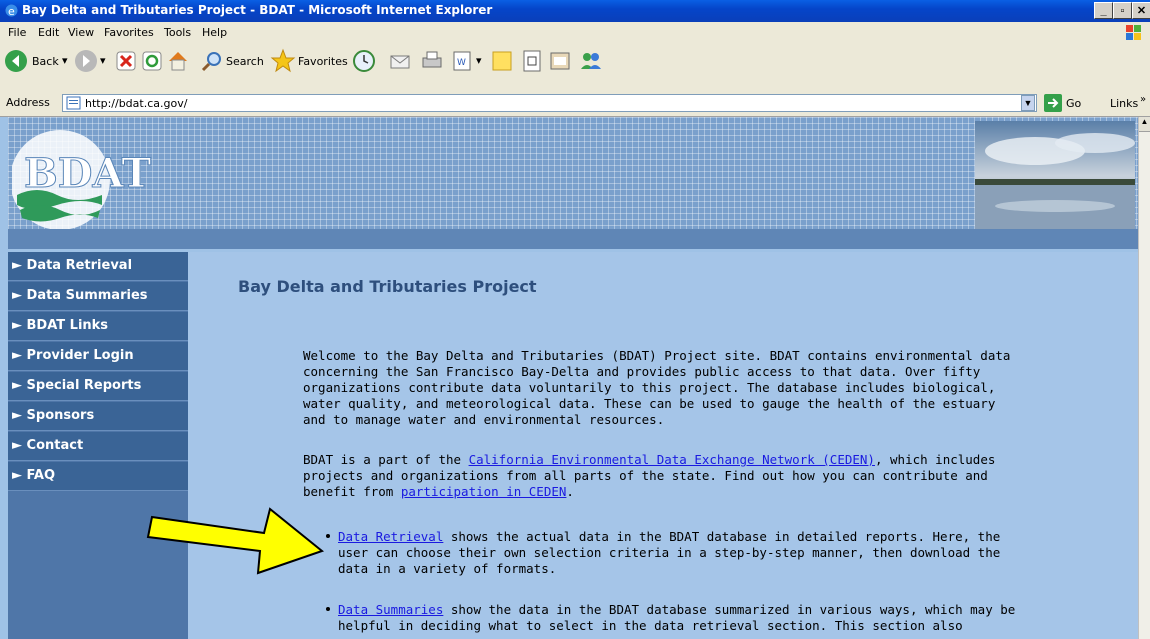  I want to click on stop-icon, so click(126, 61).